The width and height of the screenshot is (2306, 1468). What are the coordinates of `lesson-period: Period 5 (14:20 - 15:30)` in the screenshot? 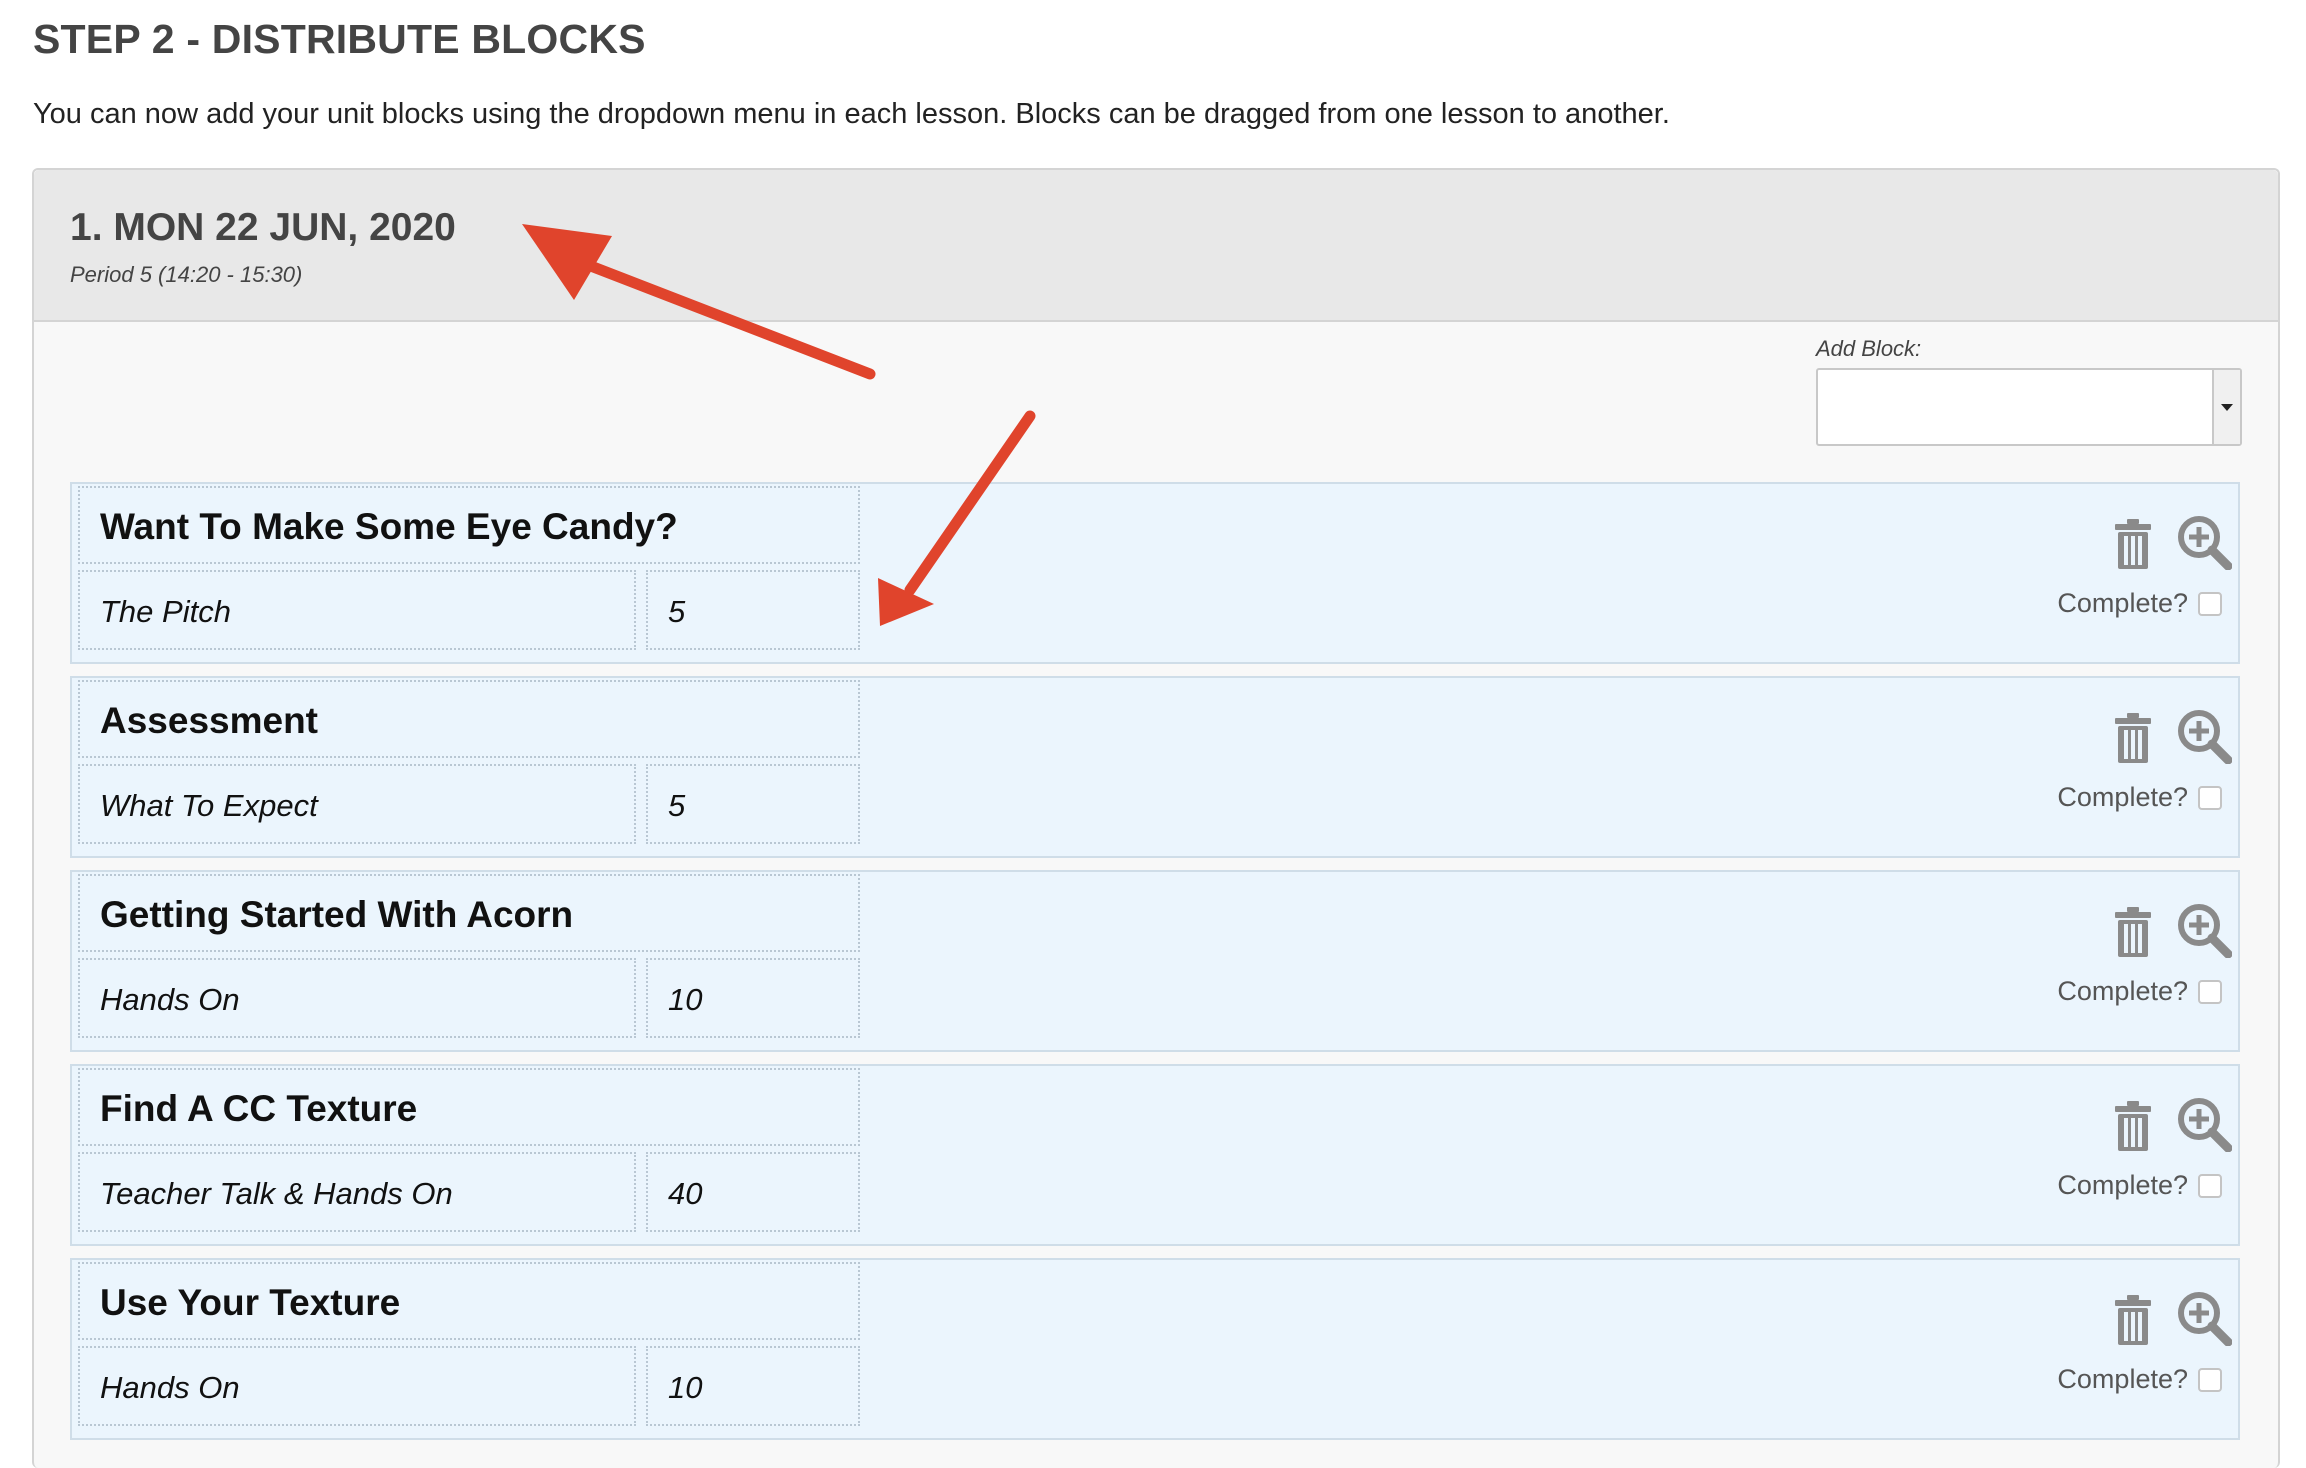 It's located at (186, 274).